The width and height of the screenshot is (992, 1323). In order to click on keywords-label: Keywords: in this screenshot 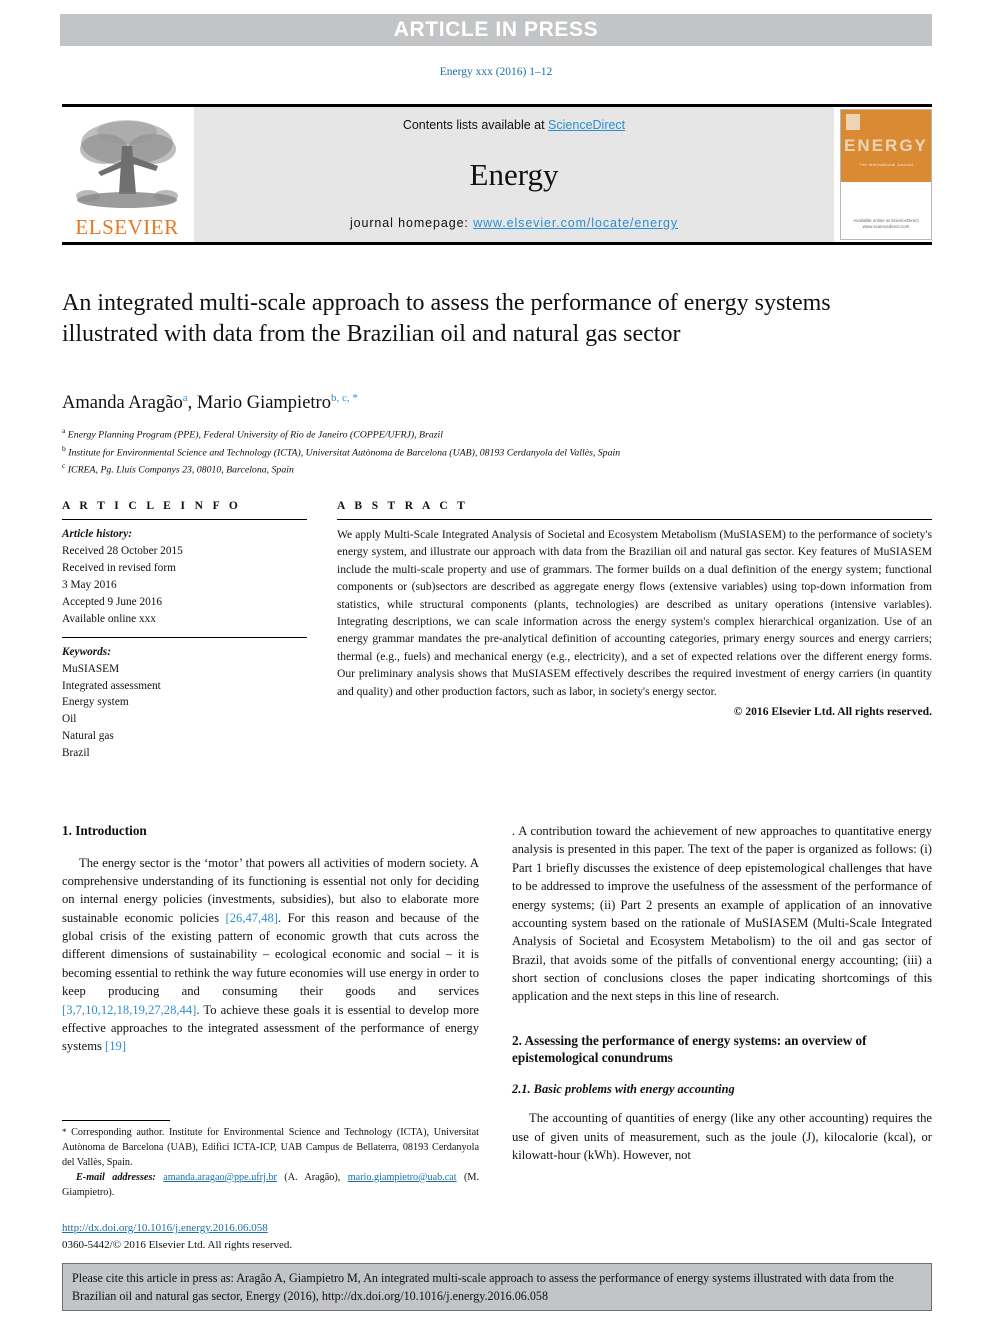, I will do `click(86, 651)`.